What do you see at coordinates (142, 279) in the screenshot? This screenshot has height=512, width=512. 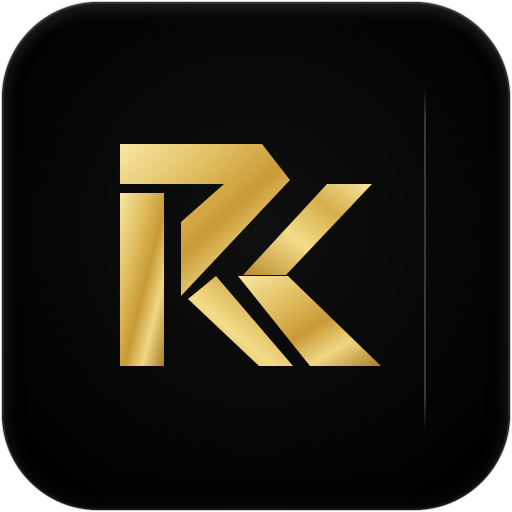 I see `logo-stem-shape` at bounding box center [142, 279].